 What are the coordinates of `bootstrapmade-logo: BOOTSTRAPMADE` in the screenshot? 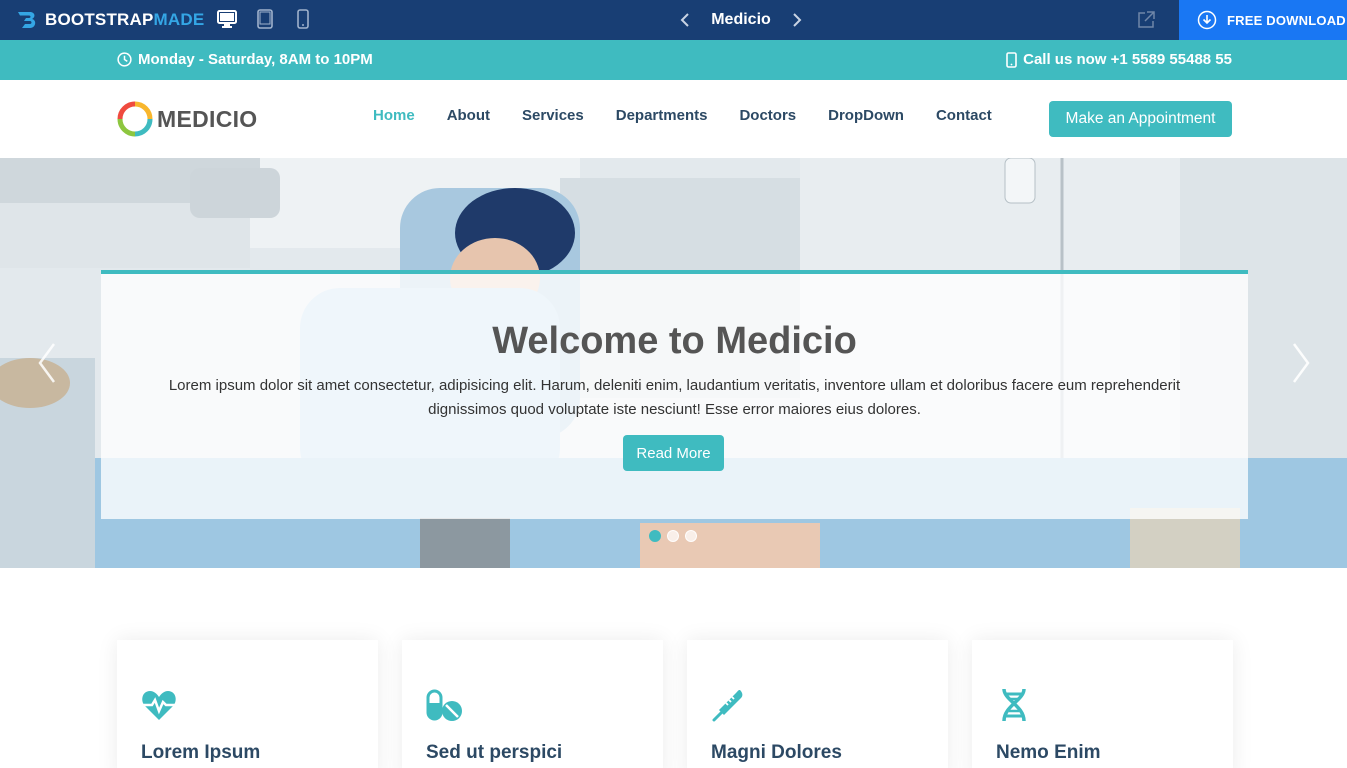 It's located at (110, 20).